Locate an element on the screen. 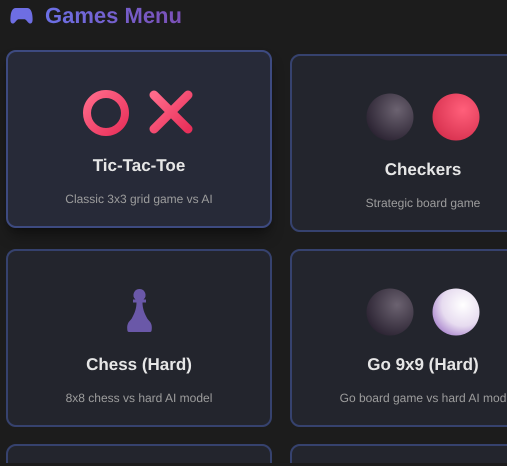 The height and width of the screenshot is (466, 507). game-description: 8x8 chess vs hard AI model is located at coordinates (139, 398).